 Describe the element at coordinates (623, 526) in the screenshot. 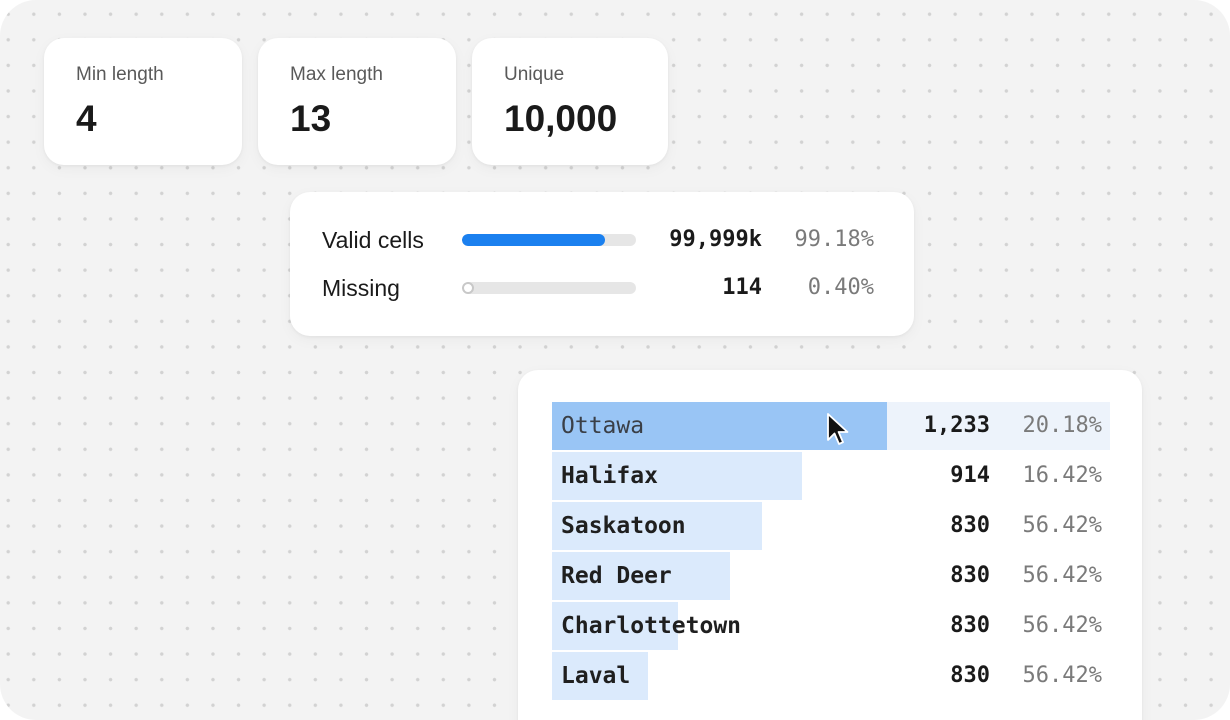

I see `value-name: Saskatoon` at that location.